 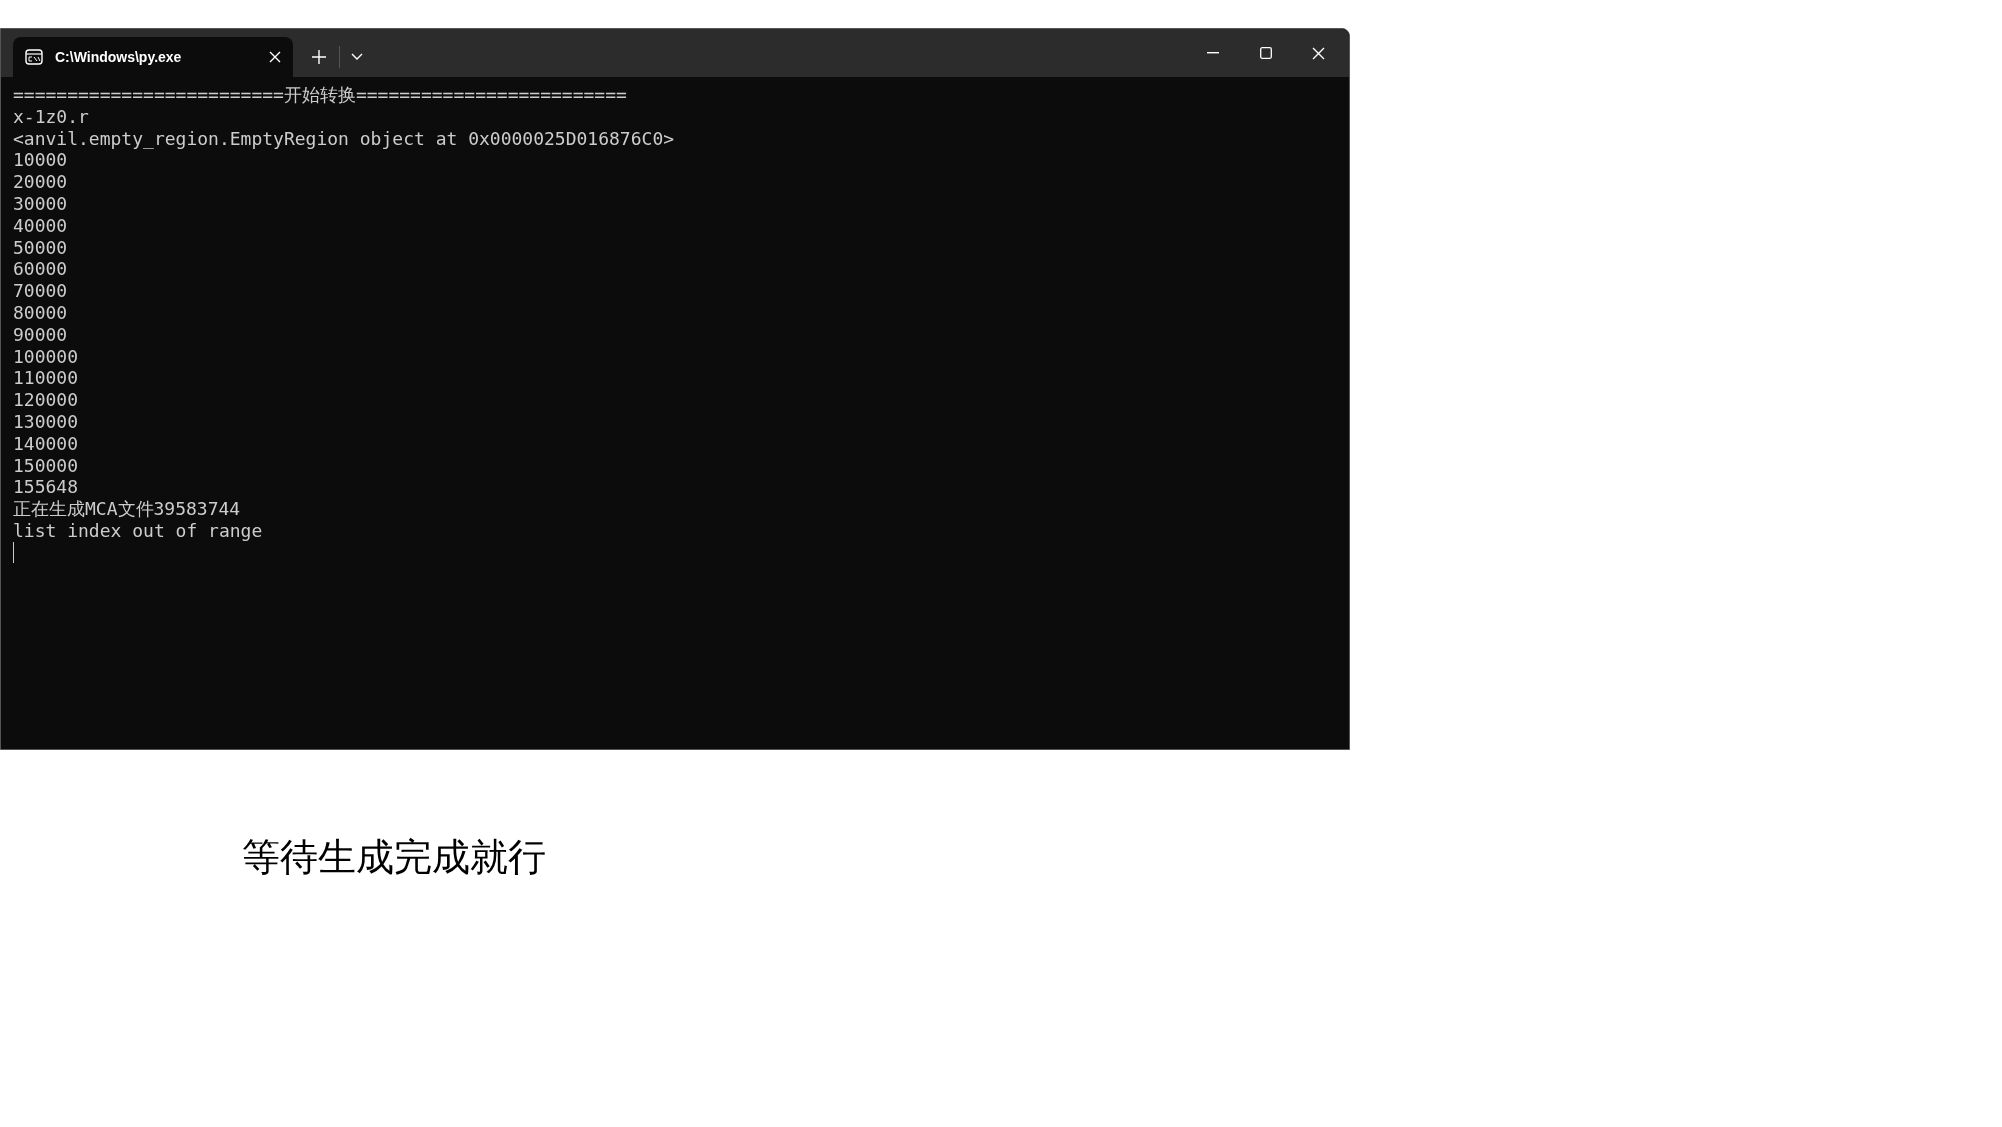 What do you see at coordinates (319, 57) in the screenshot?
I see `plus-icon` at bounding box center [319, 57].